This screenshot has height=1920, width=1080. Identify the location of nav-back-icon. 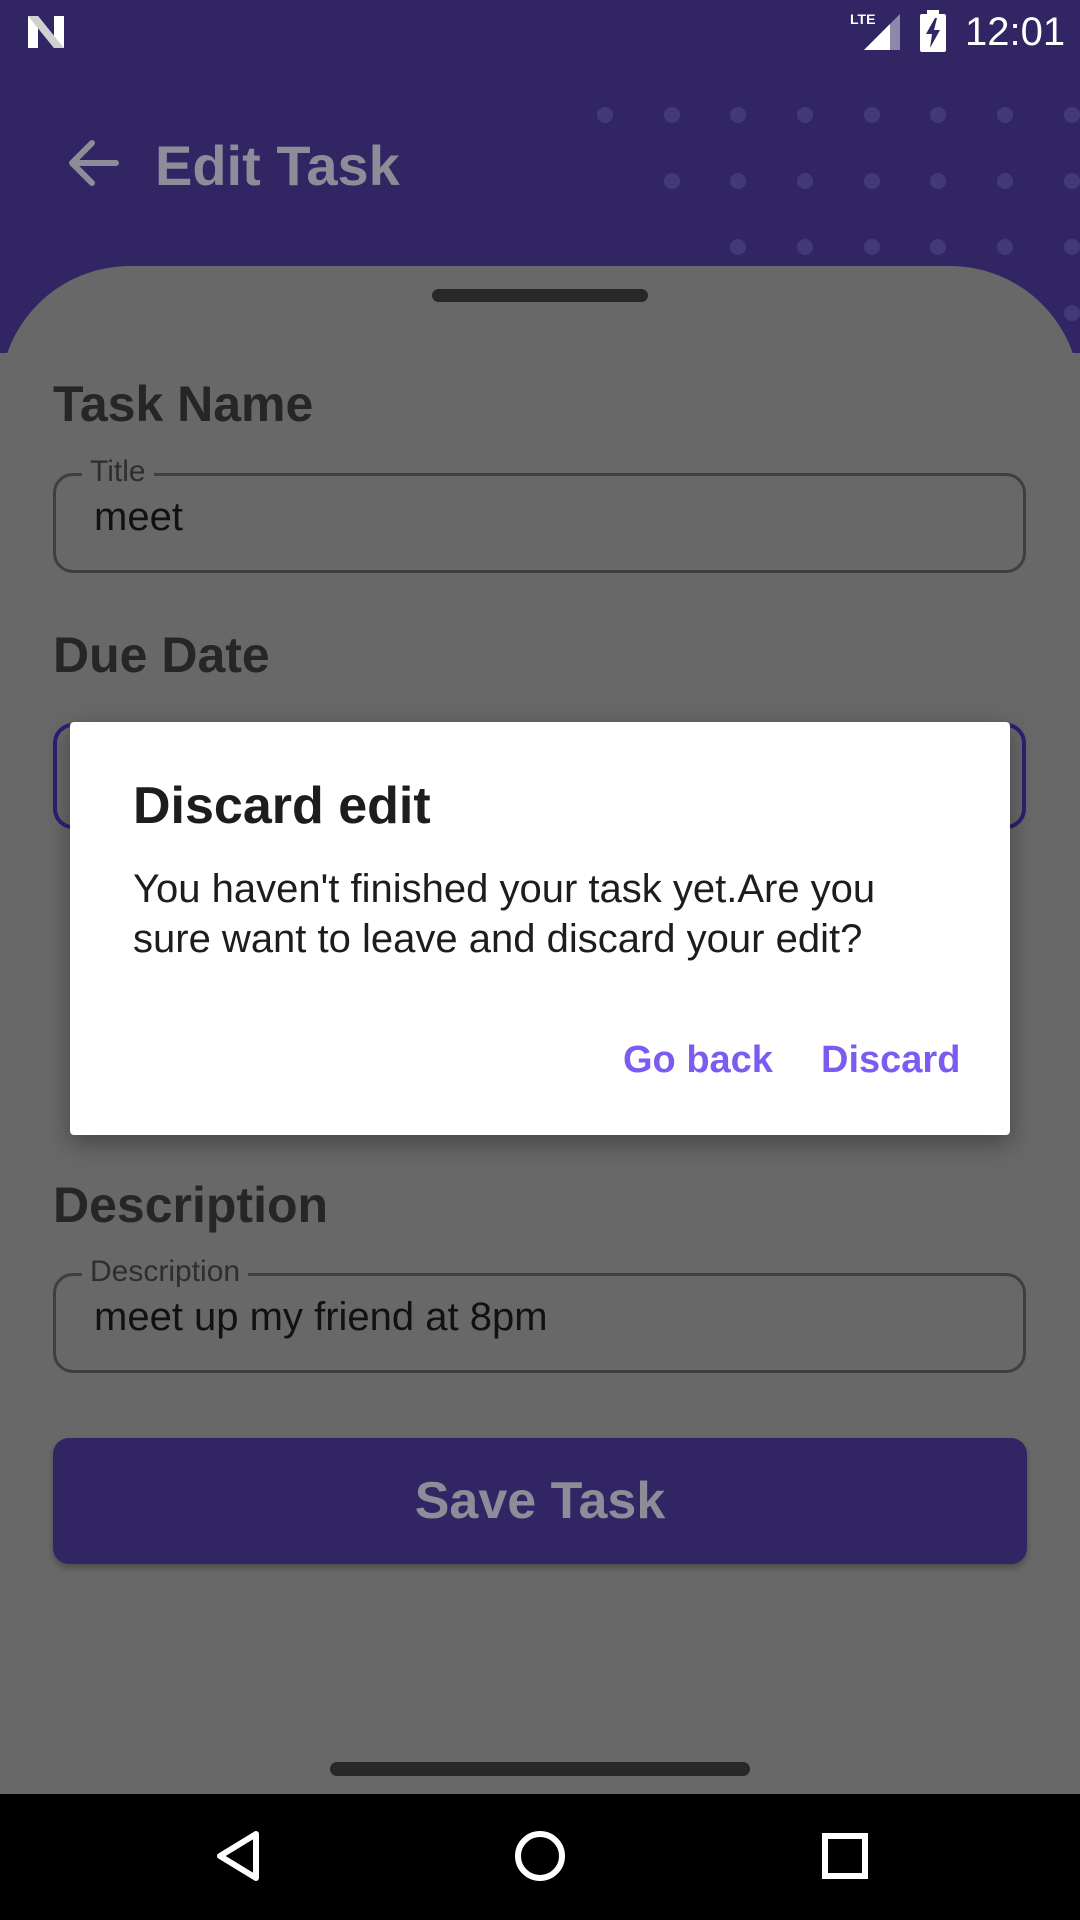
(240, 1856).